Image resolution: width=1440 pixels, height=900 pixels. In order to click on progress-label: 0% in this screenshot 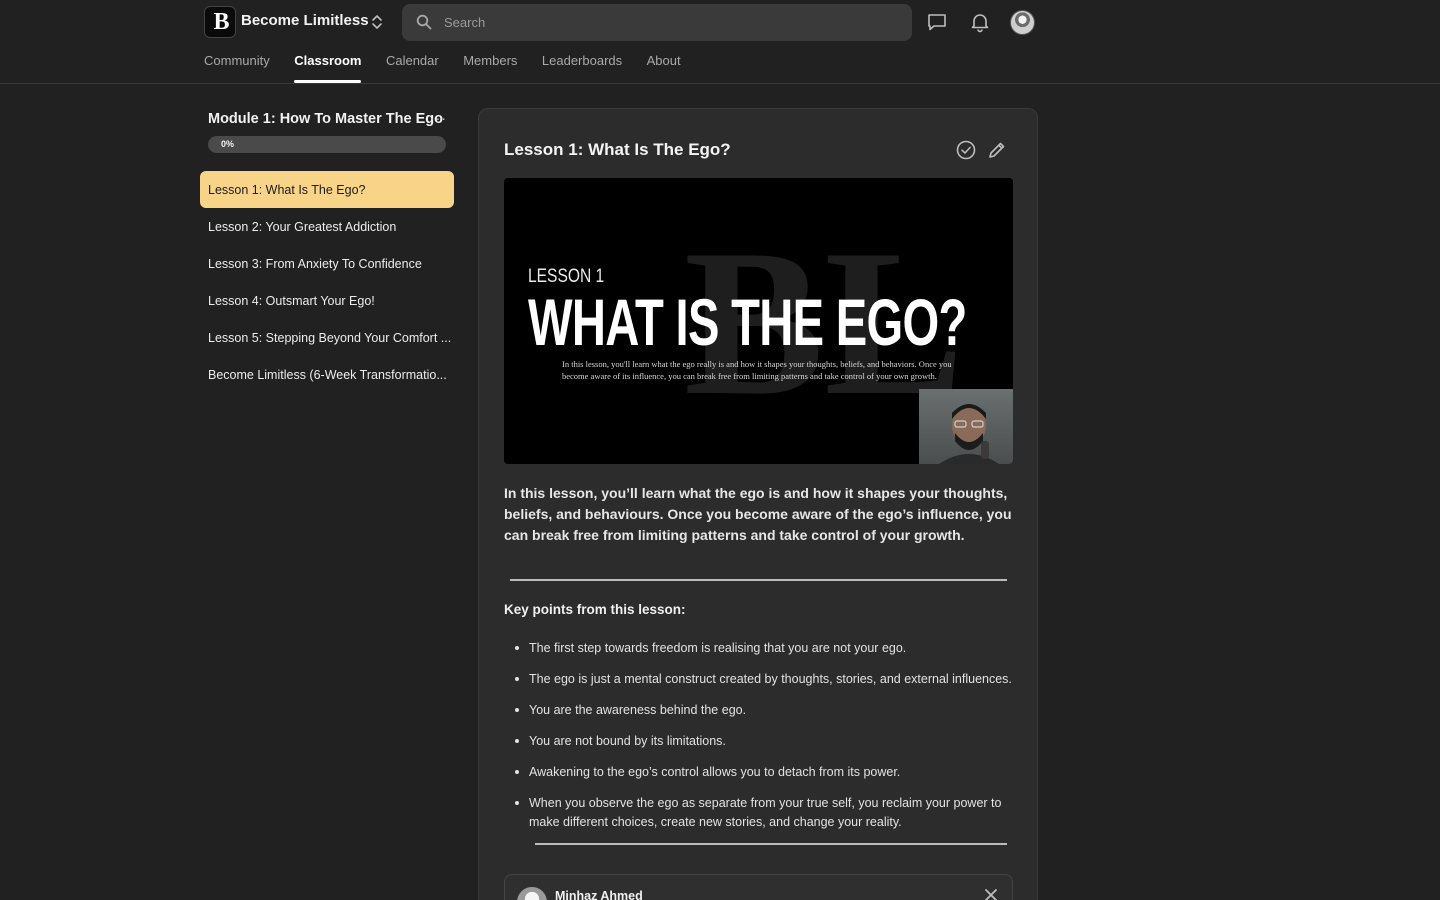, I will do `click(228, 144)`.